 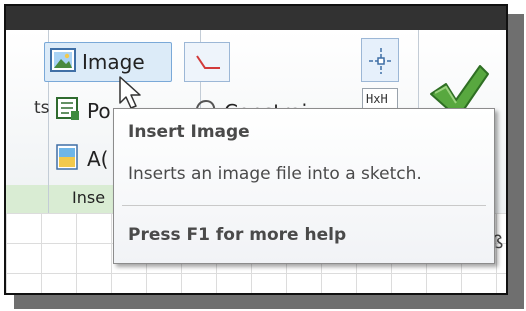 I want to click on center-mark-button, so click(x=380, y=60).